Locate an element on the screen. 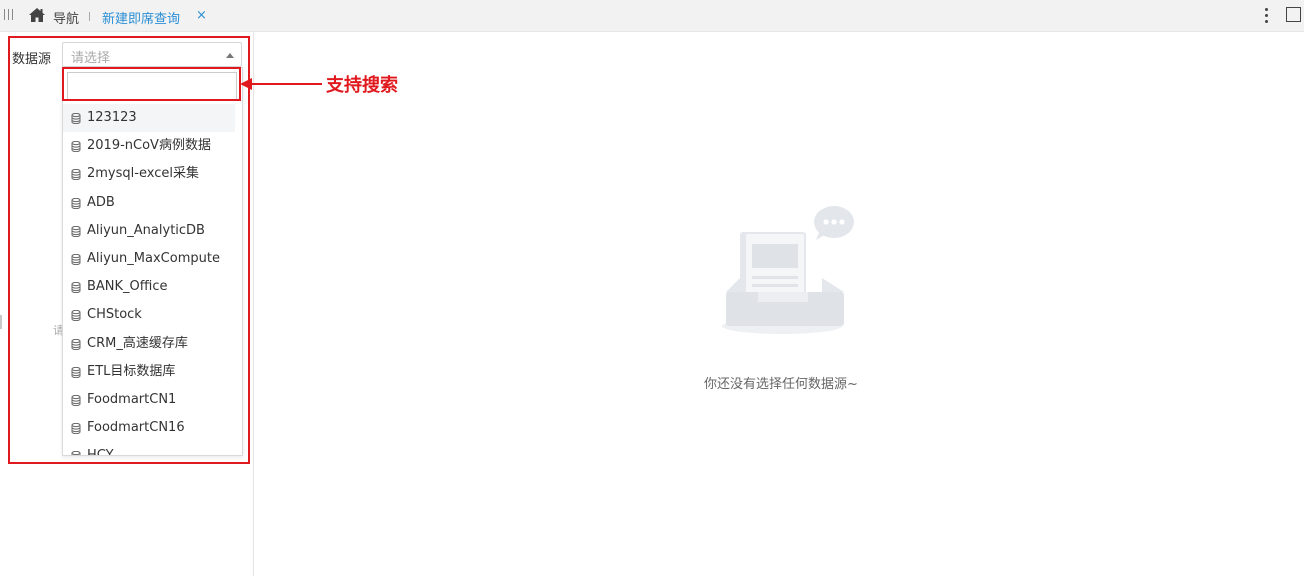  tab-divider is located at coordinates (89, 16).